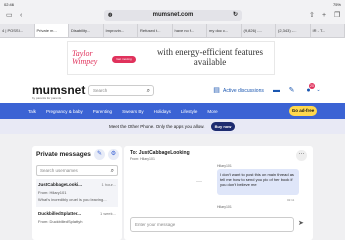 Image resolution: width=345 pixels, height=240 pixels. I want to click on nav-item-swears-by: Swears By, so click(133, 111).